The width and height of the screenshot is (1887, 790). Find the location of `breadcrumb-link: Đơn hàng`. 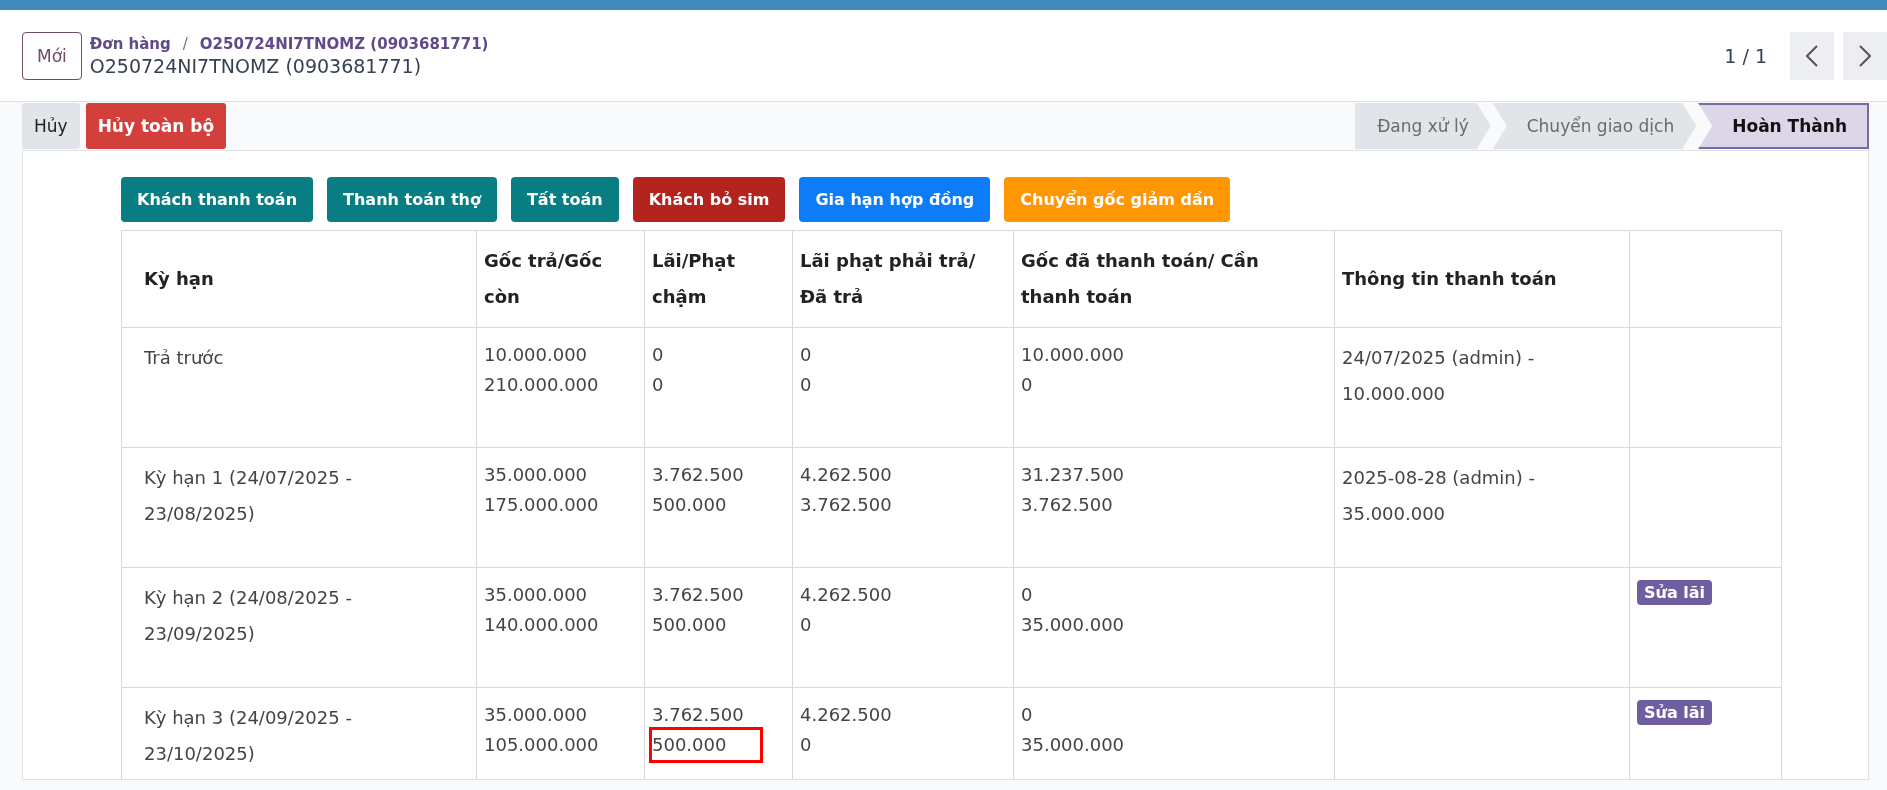

breadcrumb-link: Đơn hàng is located at coordinates (130, 43).